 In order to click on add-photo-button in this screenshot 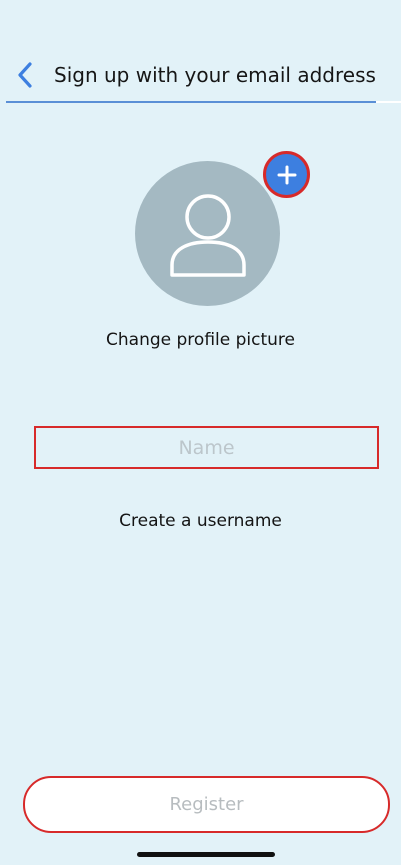, I will do `click(286, 174)`.